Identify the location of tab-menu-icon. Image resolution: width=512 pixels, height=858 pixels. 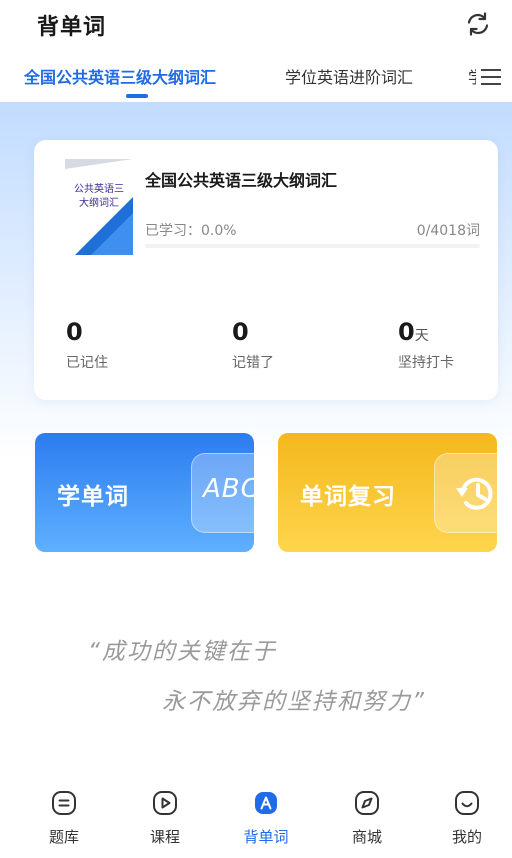
(491, 77).